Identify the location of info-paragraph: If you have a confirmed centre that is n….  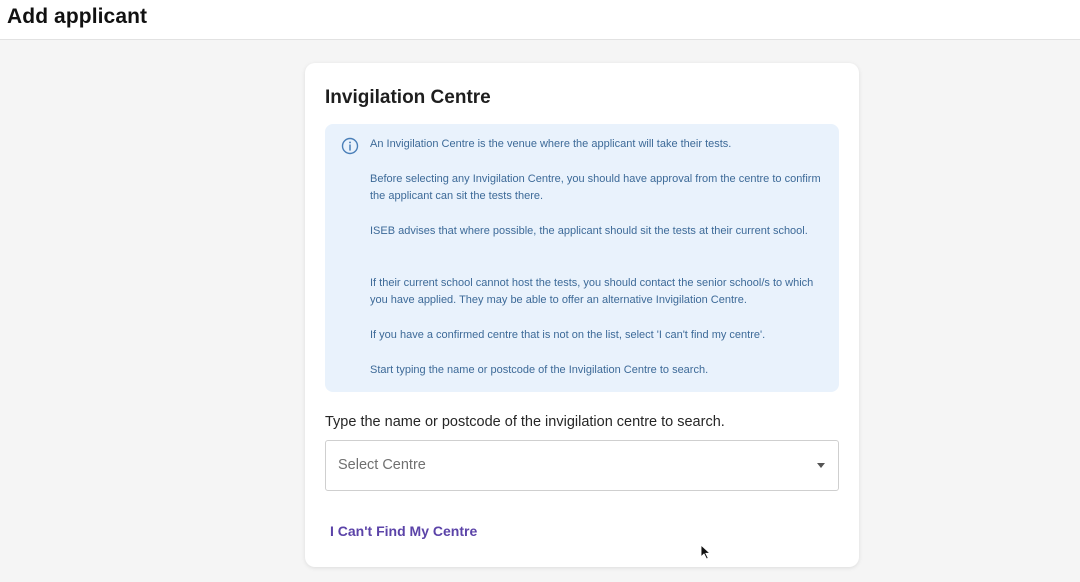
(568, 335).